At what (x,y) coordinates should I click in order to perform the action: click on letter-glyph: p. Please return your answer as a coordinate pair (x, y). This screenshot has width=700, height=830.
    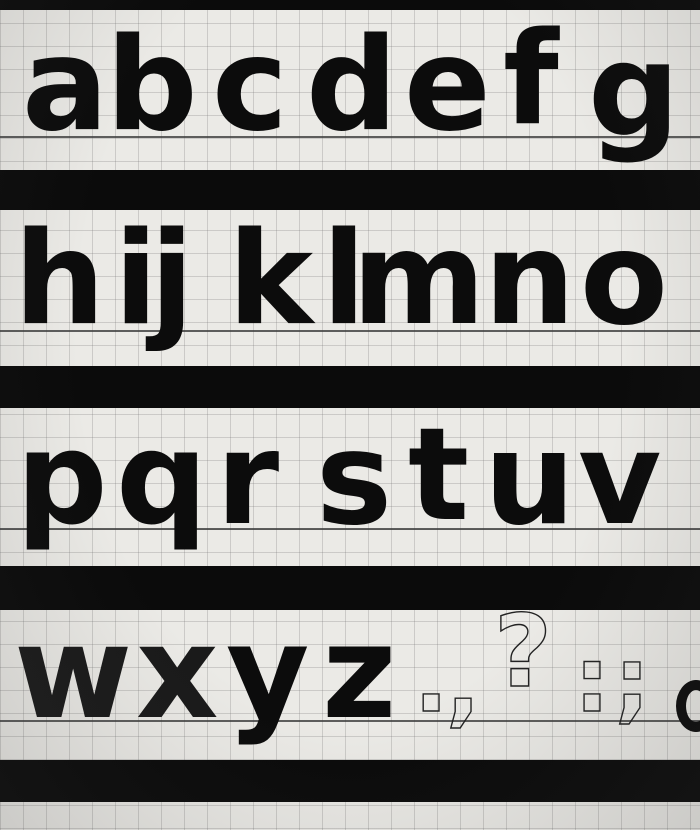
    Looking at the image, I should click on (62, 479).